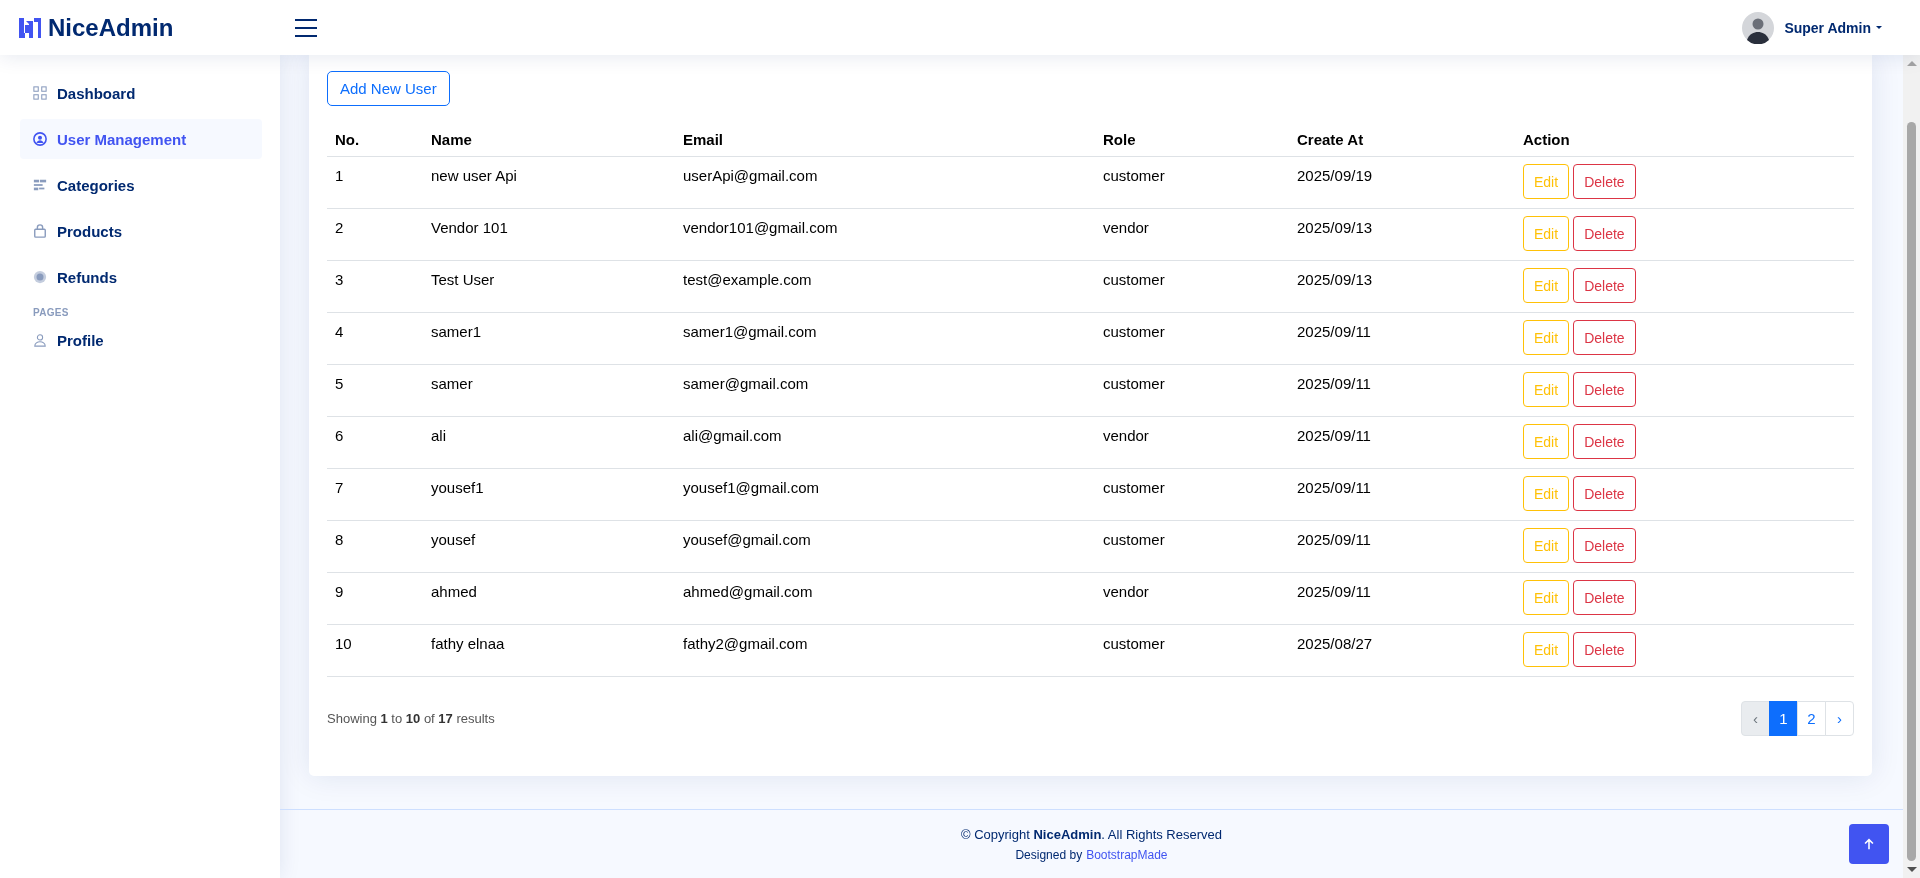 Image resolution: width=1920 pixels, height=878 pixels. What do you see at coordinates (1127, 854) in the screenshot?
I see `credit-link: BootstrapMade` at bounding box center [1127, 854].